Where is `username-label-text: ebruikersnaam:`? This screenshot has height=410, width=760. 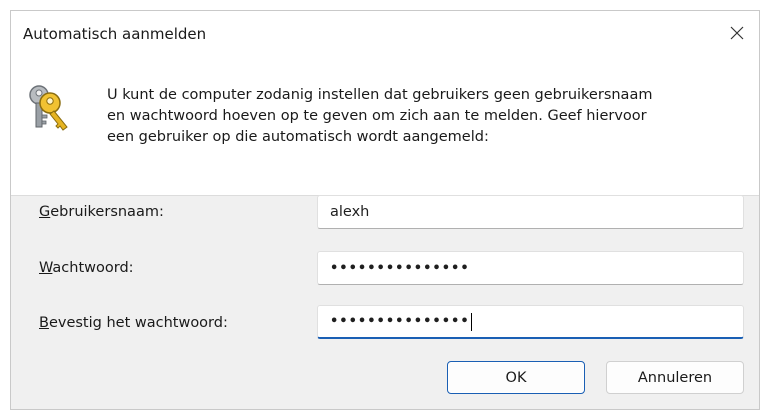 username-label-text: ebruikersnaam: is located at coordinates (107, 212).